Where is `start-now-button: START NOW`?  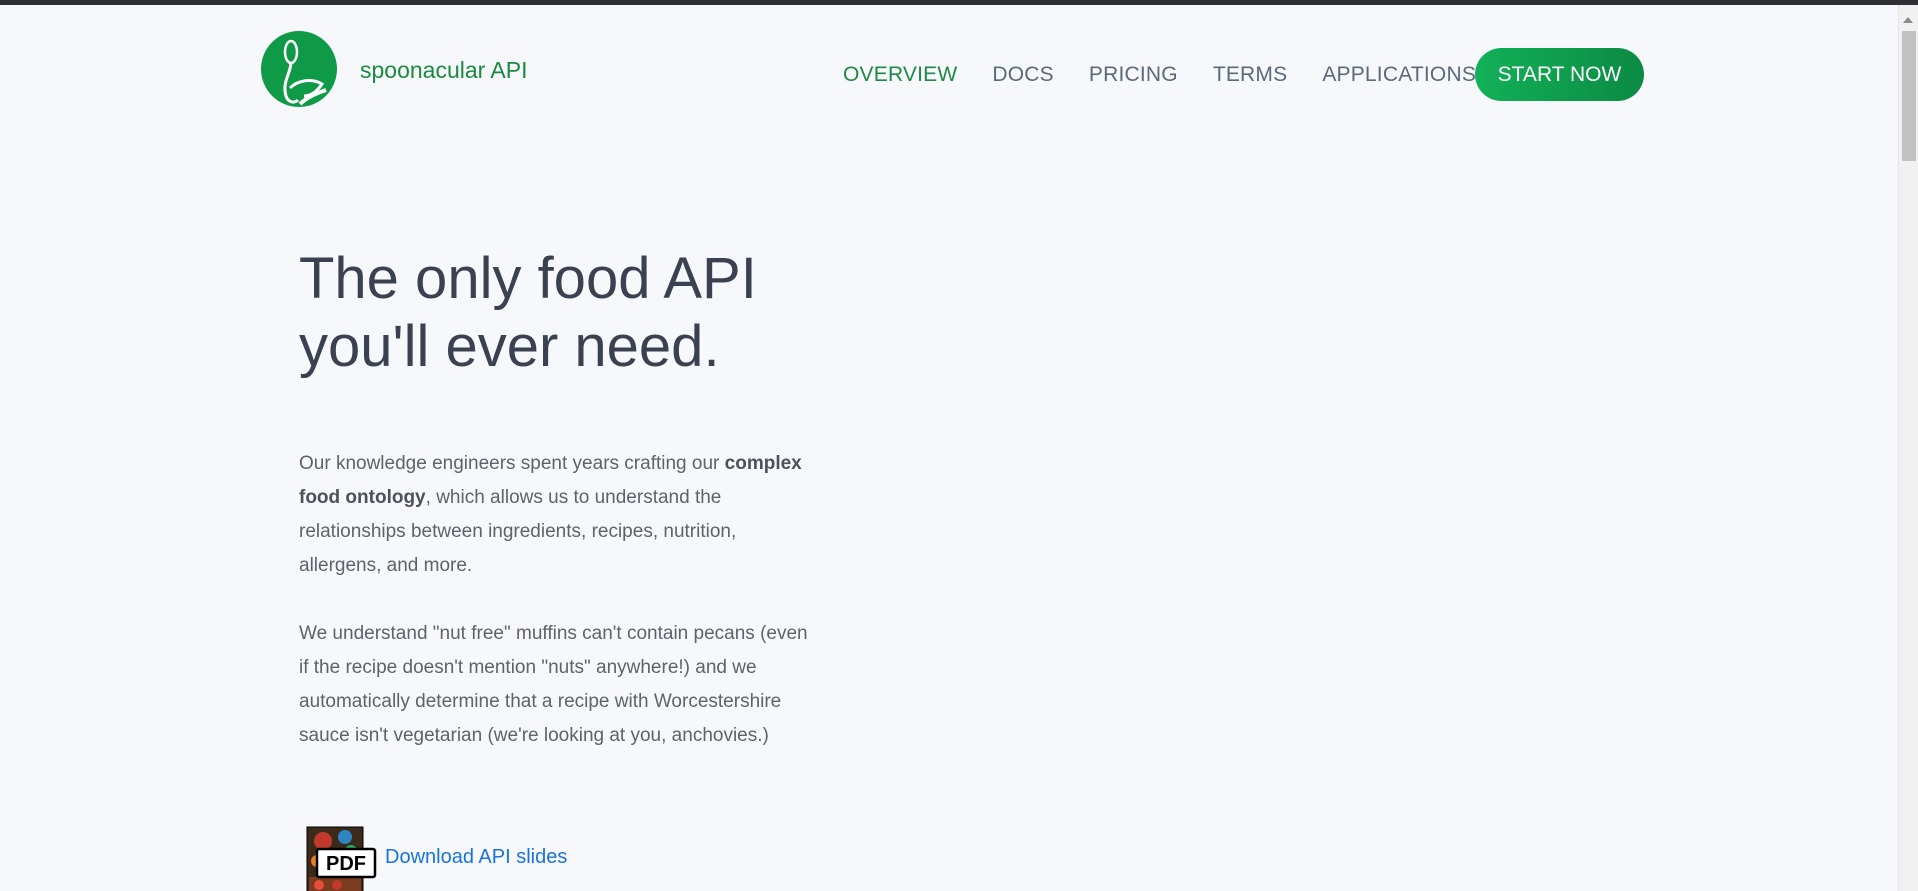
start-now-button: START NOW is located at coordinates (1559, 74).